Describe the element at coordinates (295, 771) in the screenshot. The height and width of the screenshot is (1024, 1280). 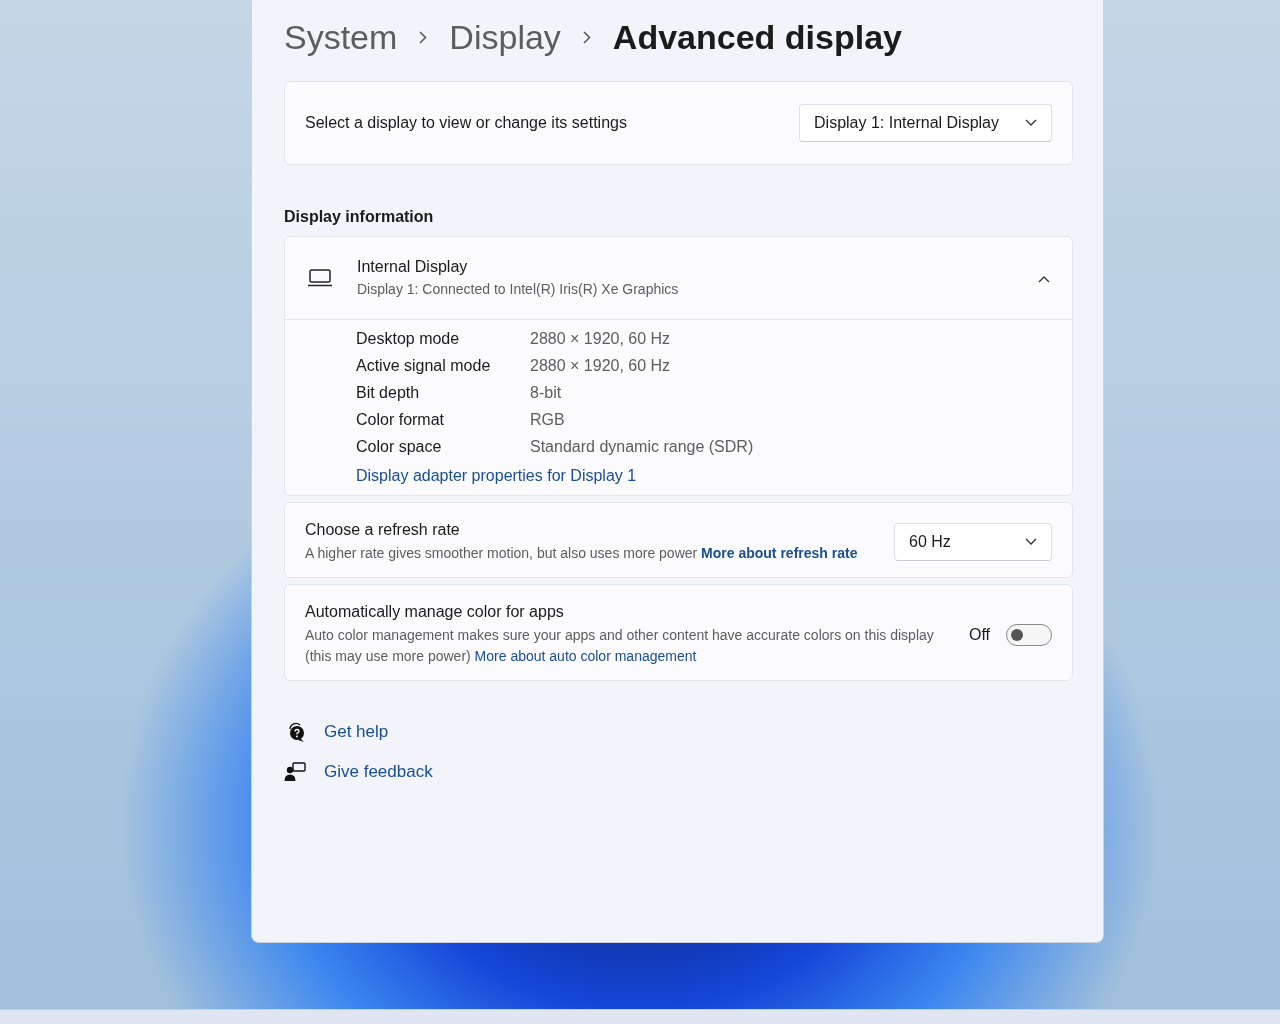
I see `feedback-icon` at that location.